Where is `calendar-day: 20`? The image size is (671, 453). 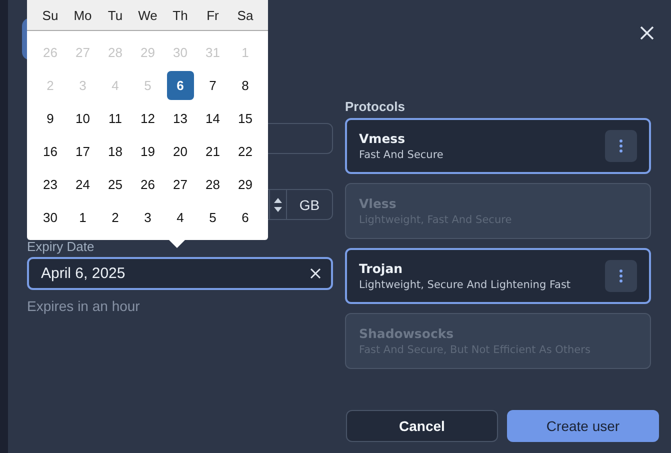
calendar-day: 20 is located at coordinates (180, 151).